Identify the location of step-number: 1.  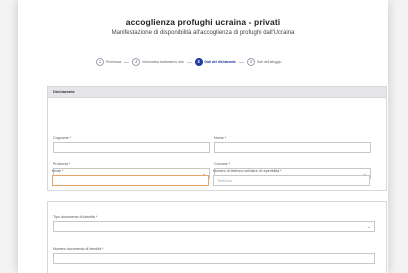
(100, 62).